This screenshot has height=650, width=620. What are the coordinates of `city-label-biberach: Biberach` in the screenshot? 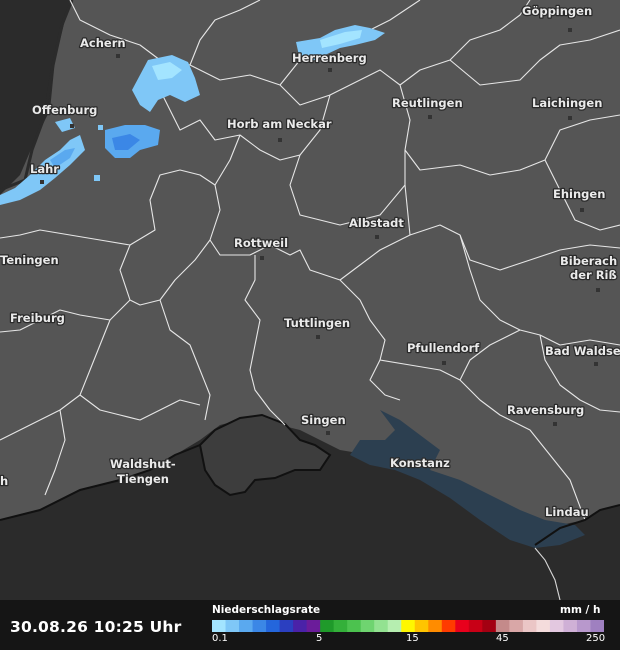 It's located at (588, 261).